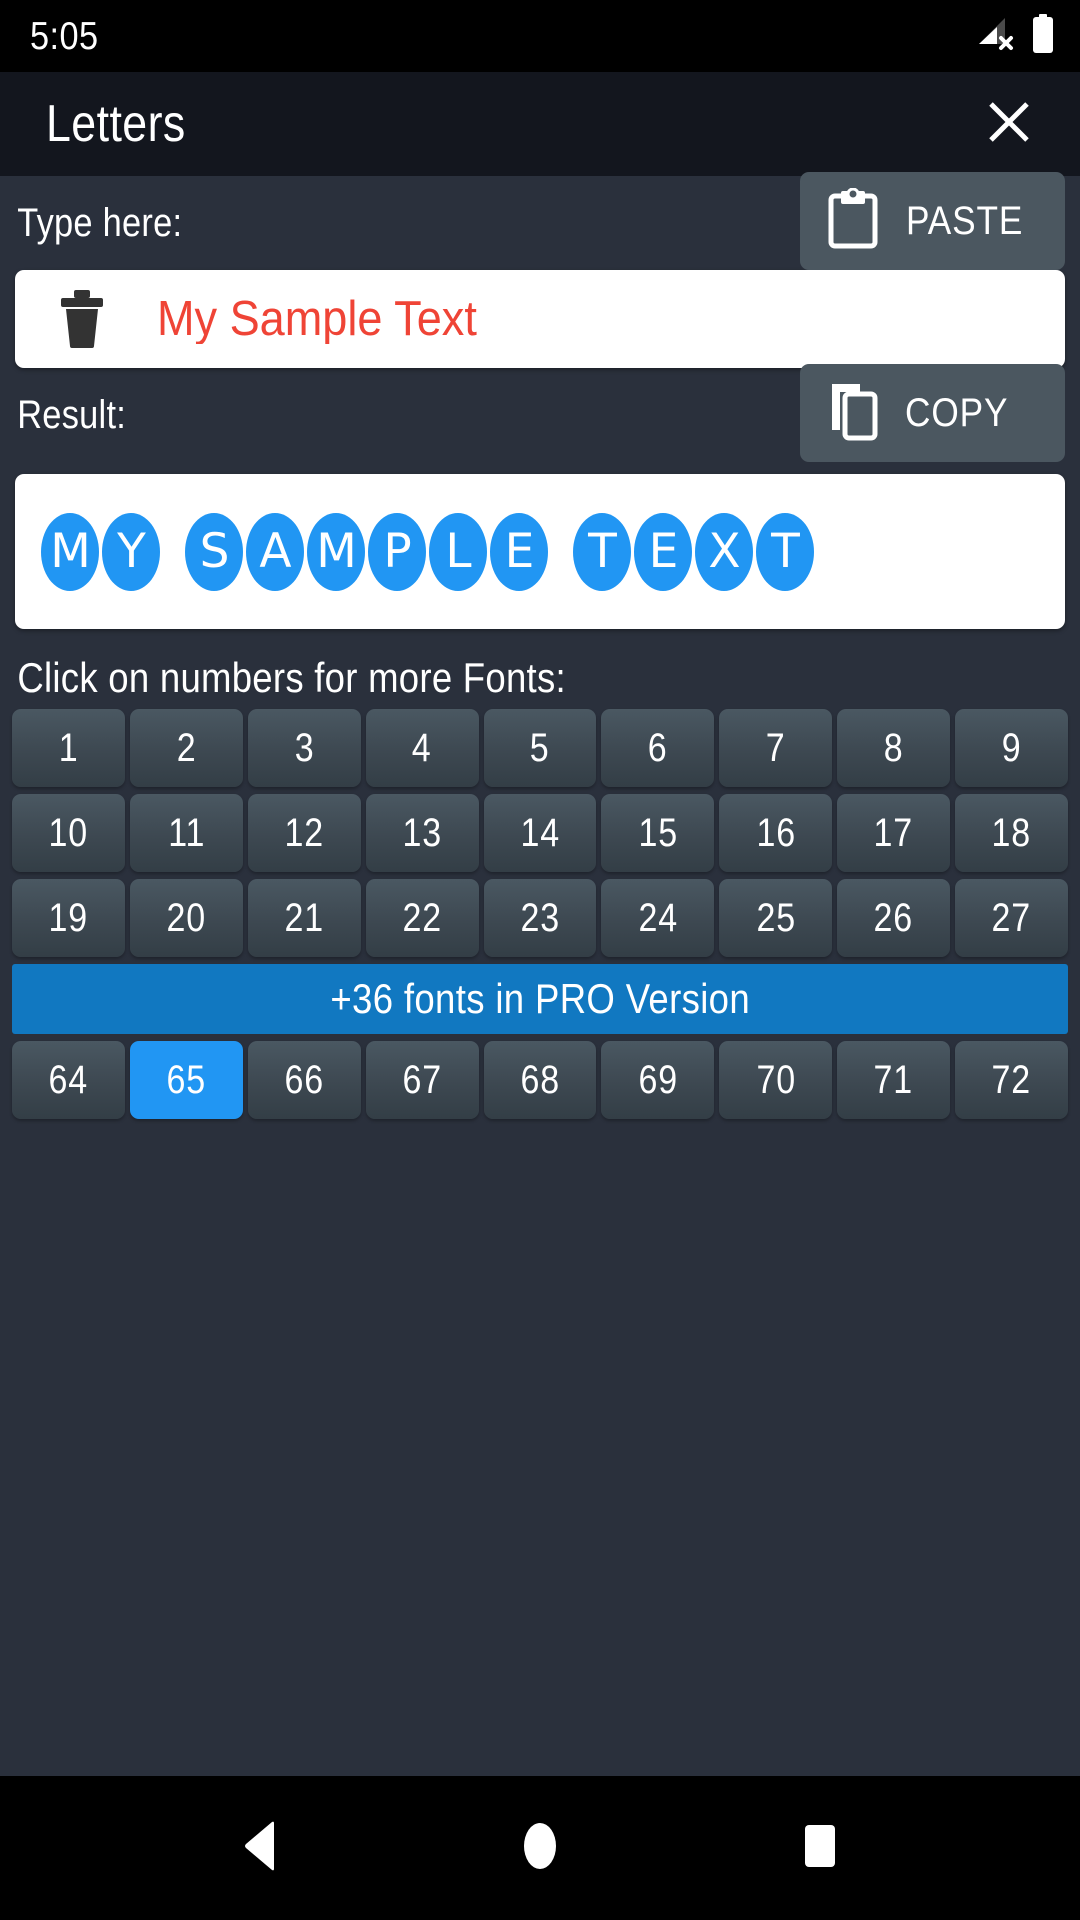 The width and height of the screenshot is (1080, 1920). I want to click on font-button-18: 18, so click(1012, 833).